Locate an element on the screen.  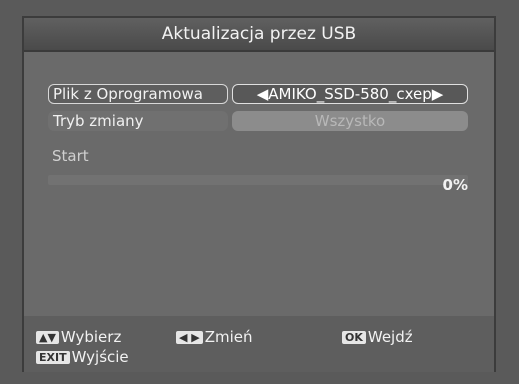
exit-hint: EXIT Wyjście is located at coordinates (82, 357).